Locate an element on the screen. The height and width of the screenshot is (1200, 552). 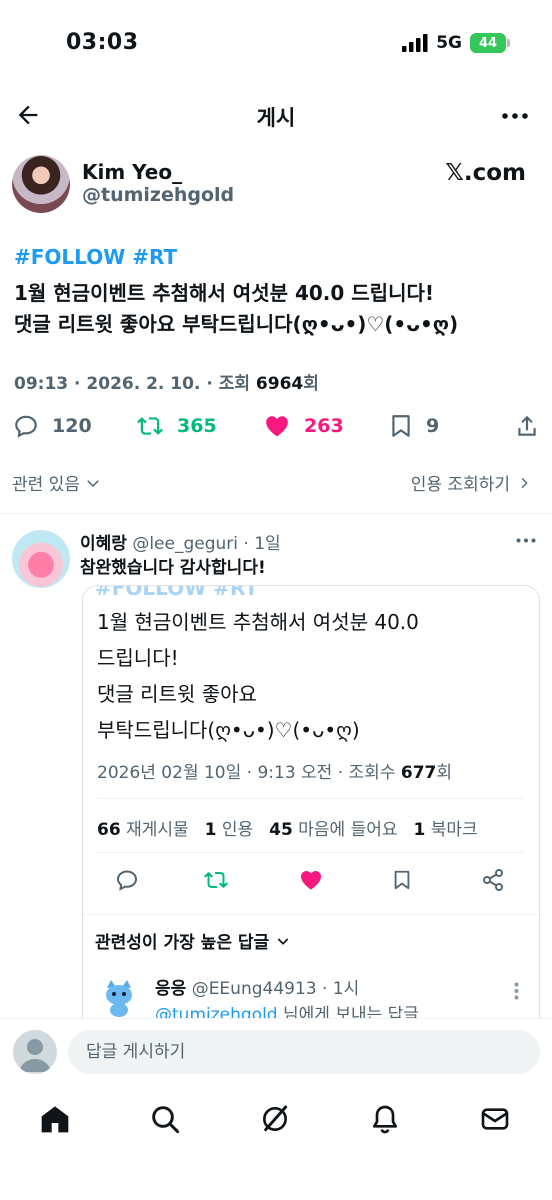
card-view-count: 677 is located at coordinates (418, 773).